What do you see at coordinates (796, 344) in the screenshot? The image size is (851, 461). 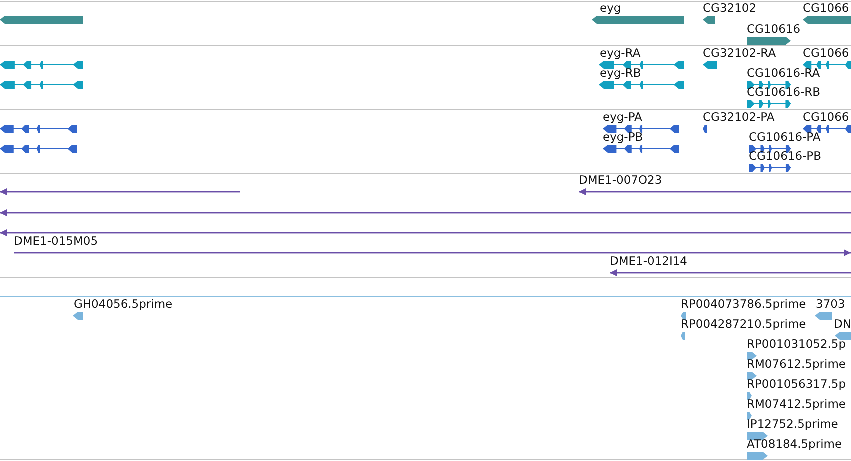 I see `feature-label: RP001031052.5p` at bounding box center [796, 344].